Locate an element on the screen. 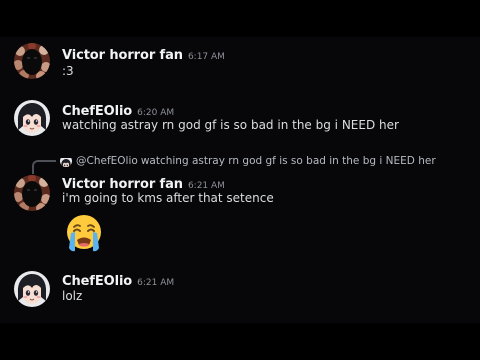  loudly-crying-face-emoji is located at coordinates (84, 233).